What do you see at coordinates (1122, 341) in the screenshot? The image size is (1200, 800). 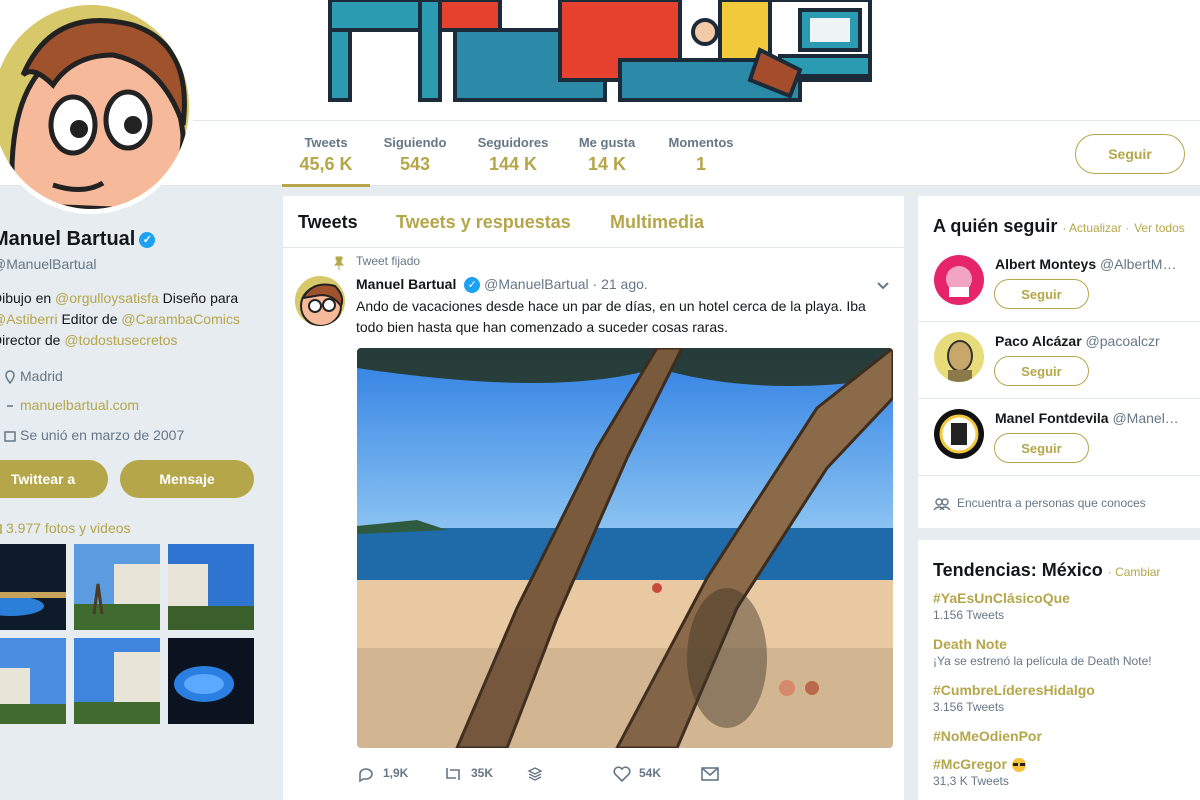 I see `suggestion-handle: @pacoalczr` at bounding box center [1122, 341].